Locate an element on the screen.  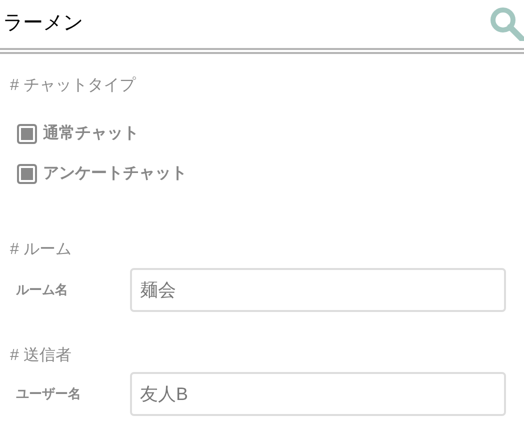
field-label: ユーザー名 is located at coordinates (48, 394).